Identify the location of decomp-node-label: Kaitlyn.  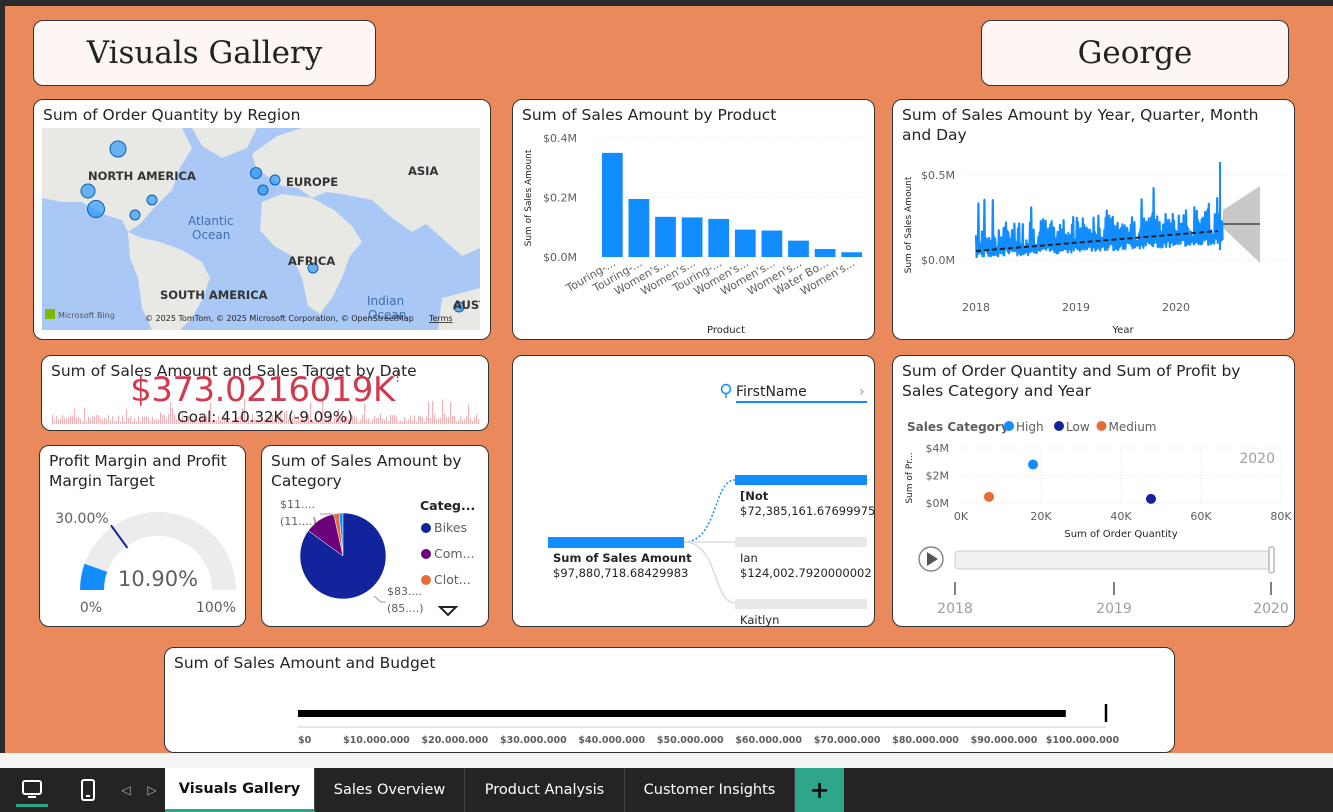
(759, 620).